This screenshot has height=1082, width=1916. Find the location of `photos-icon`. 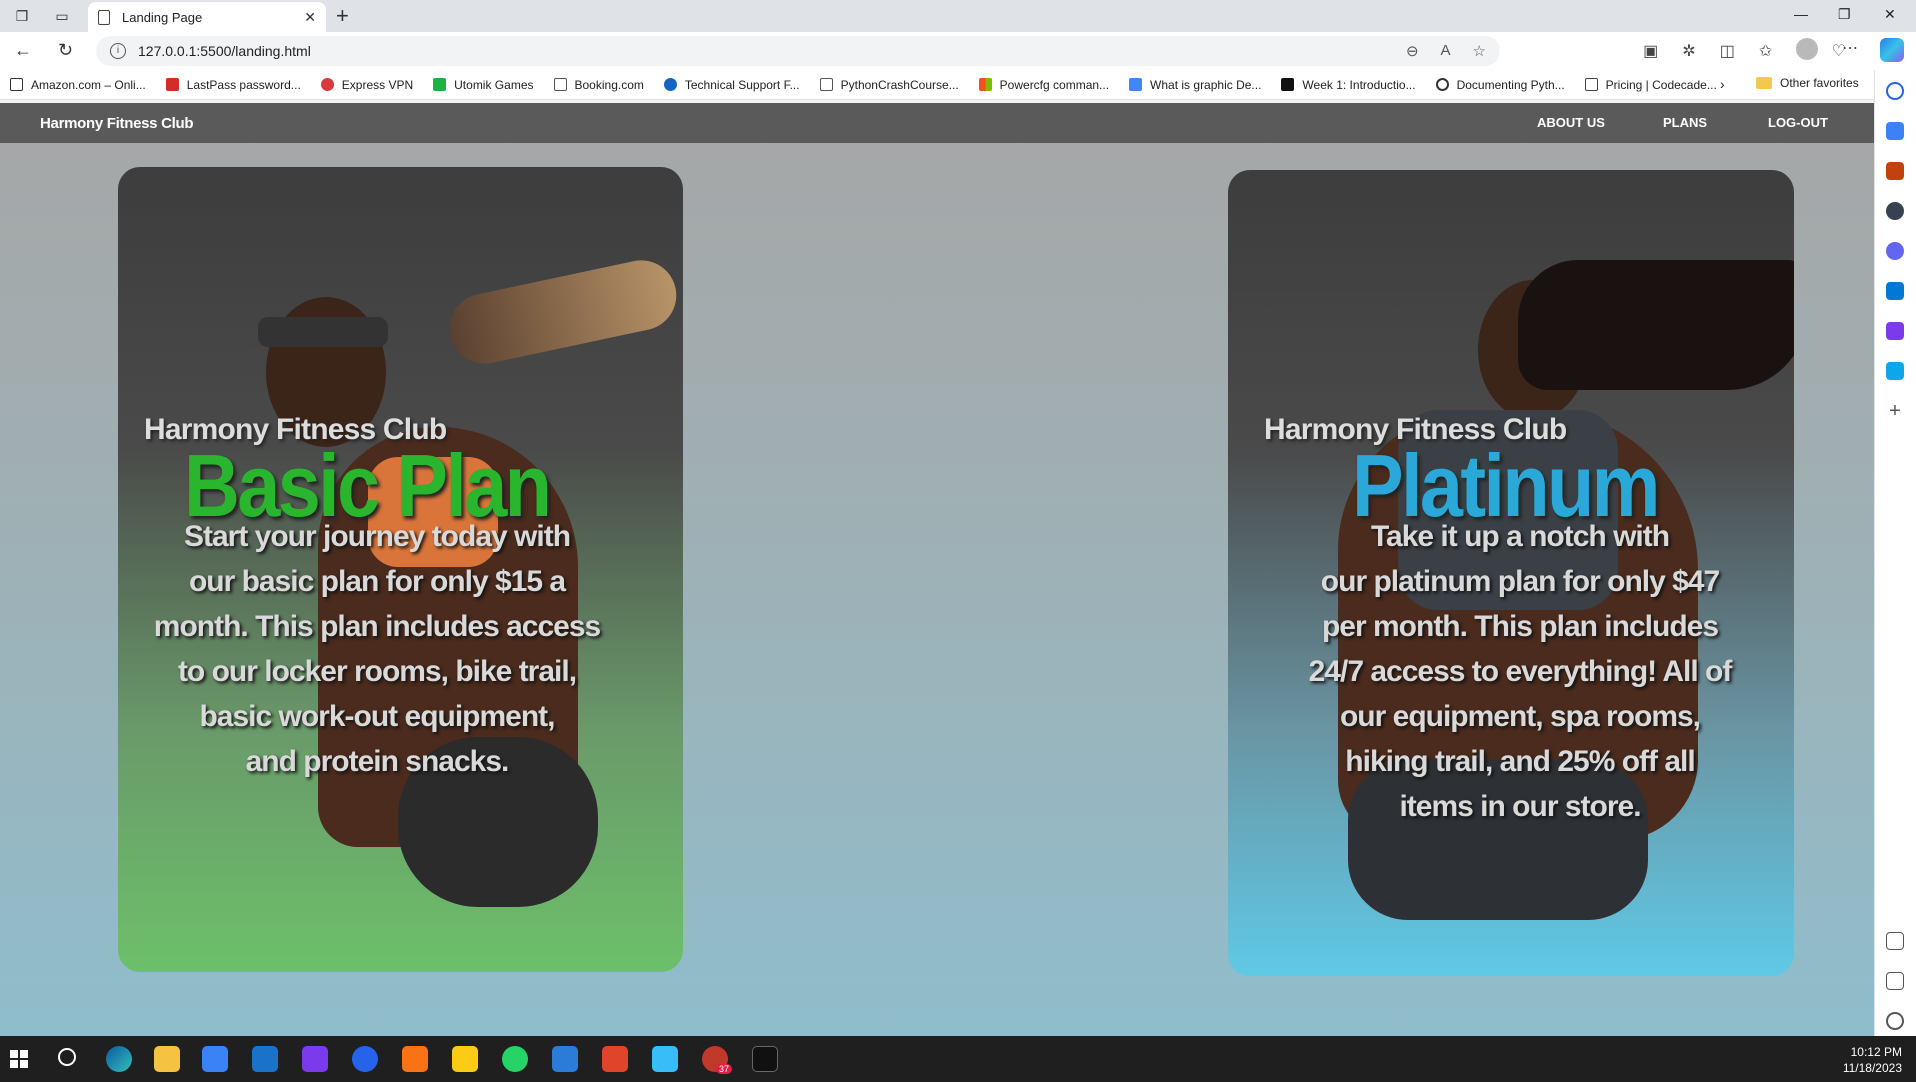

photos-icon is located at coordinates (665, 1059).